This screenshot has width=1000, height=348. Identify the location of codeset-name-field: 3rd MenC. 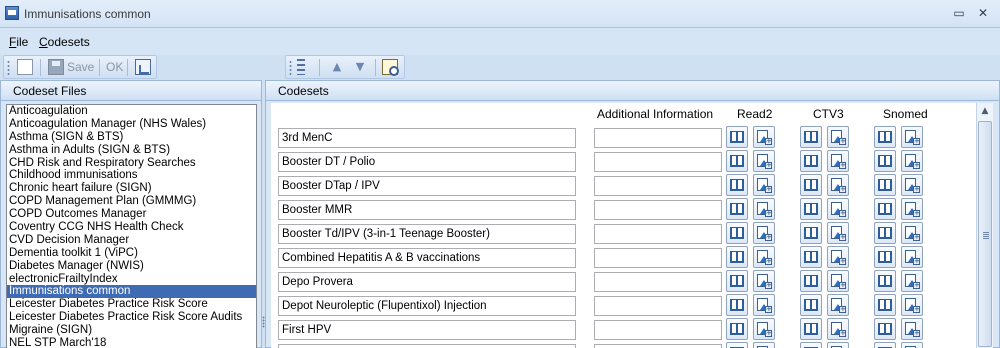
(427, 138).